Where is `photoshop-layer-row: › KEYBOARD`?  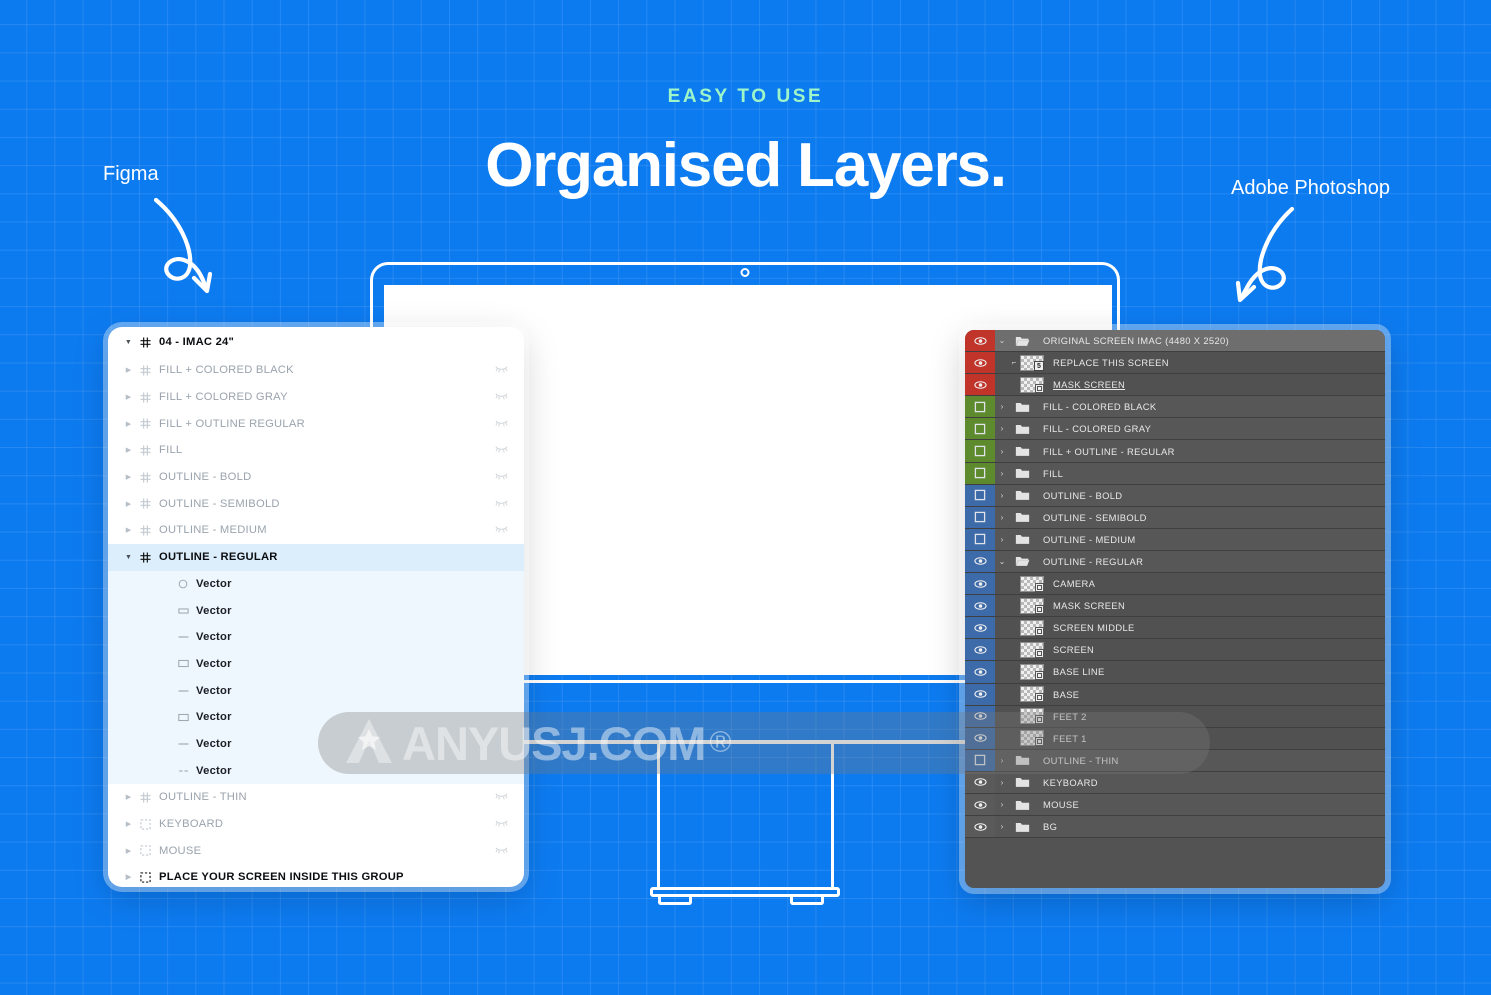 photoshop-layer-row: › KEYBOARD is located at coordinates (1175, 782).